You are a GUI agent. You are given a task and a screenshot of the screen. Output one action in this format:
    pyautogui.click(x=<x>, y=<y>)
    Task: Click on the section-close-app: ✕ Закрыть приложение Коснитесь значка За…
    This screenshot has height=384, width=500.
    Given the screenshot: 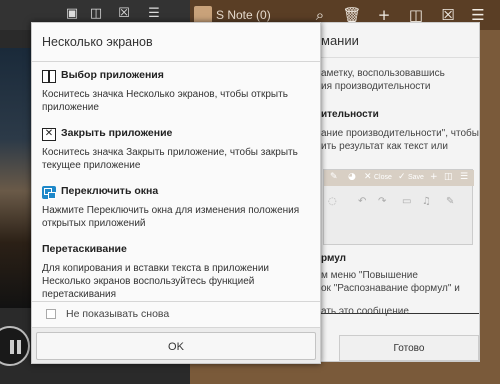 What is the action you would take?
    pyautogui.click(x=177, y=149)
    